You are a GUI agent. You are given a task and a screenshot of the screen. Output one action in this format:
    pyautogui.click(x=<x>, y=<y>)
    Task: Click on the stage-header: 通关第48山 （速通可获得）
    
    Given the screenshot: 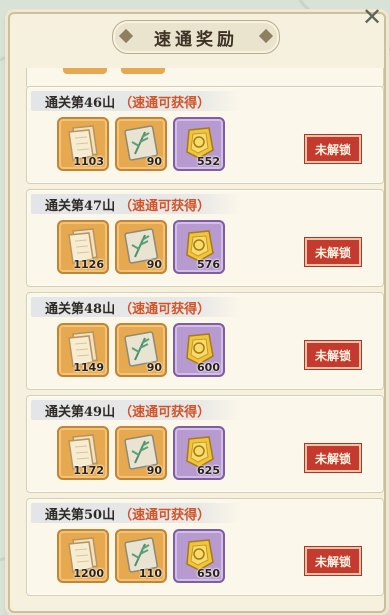 What is the action you would take?
    pyautogui.click(x=136, y=307)
    